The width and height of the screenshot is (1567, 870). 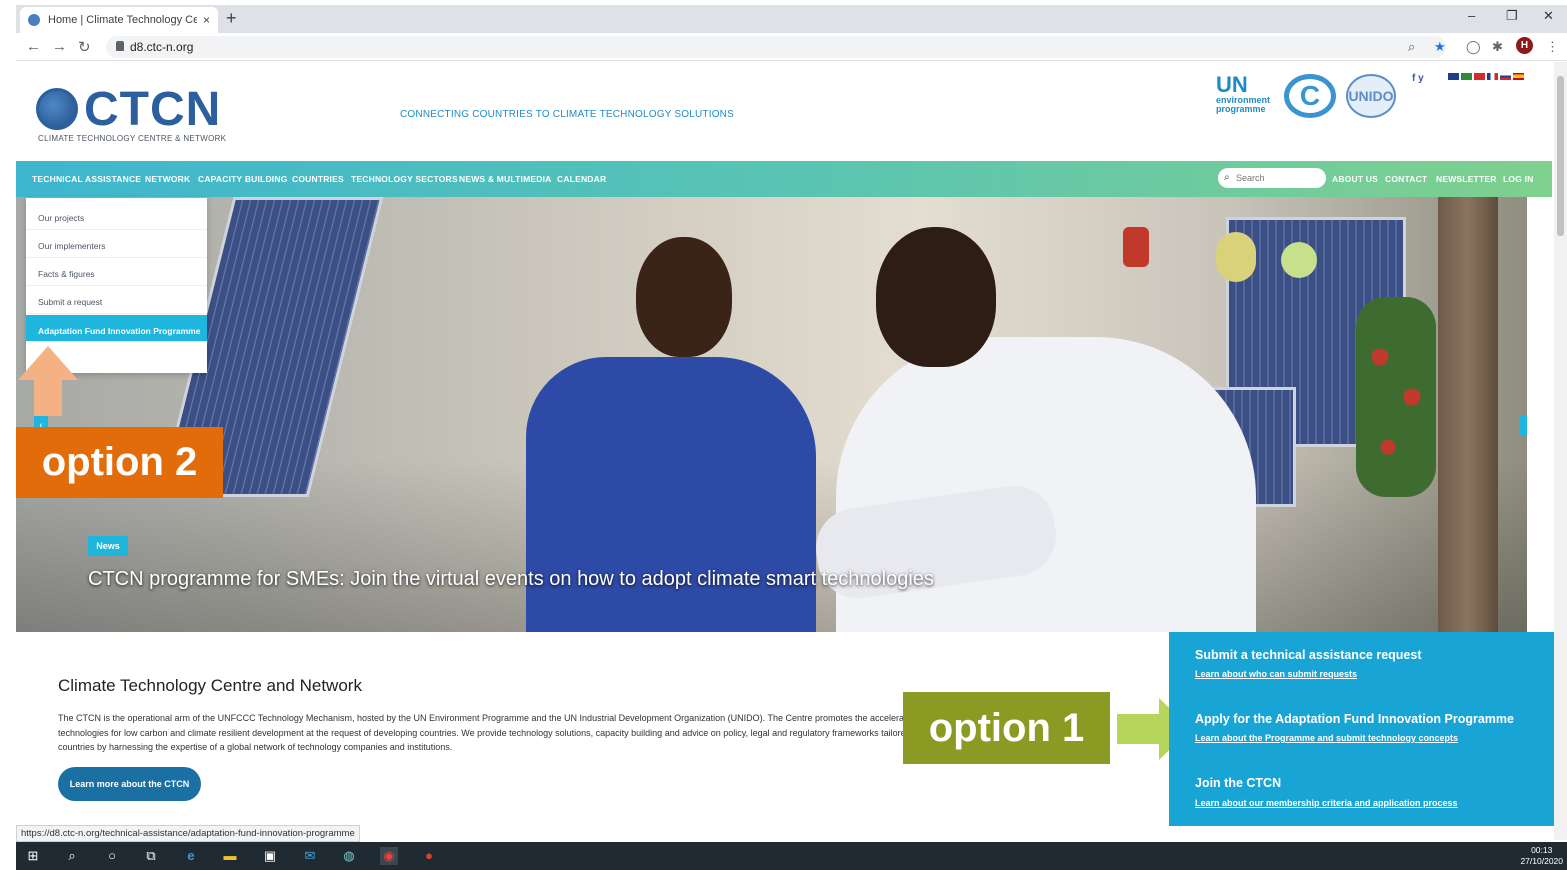 I want to click on annotation-arrow-up-icon, so click(x=48, y=381).